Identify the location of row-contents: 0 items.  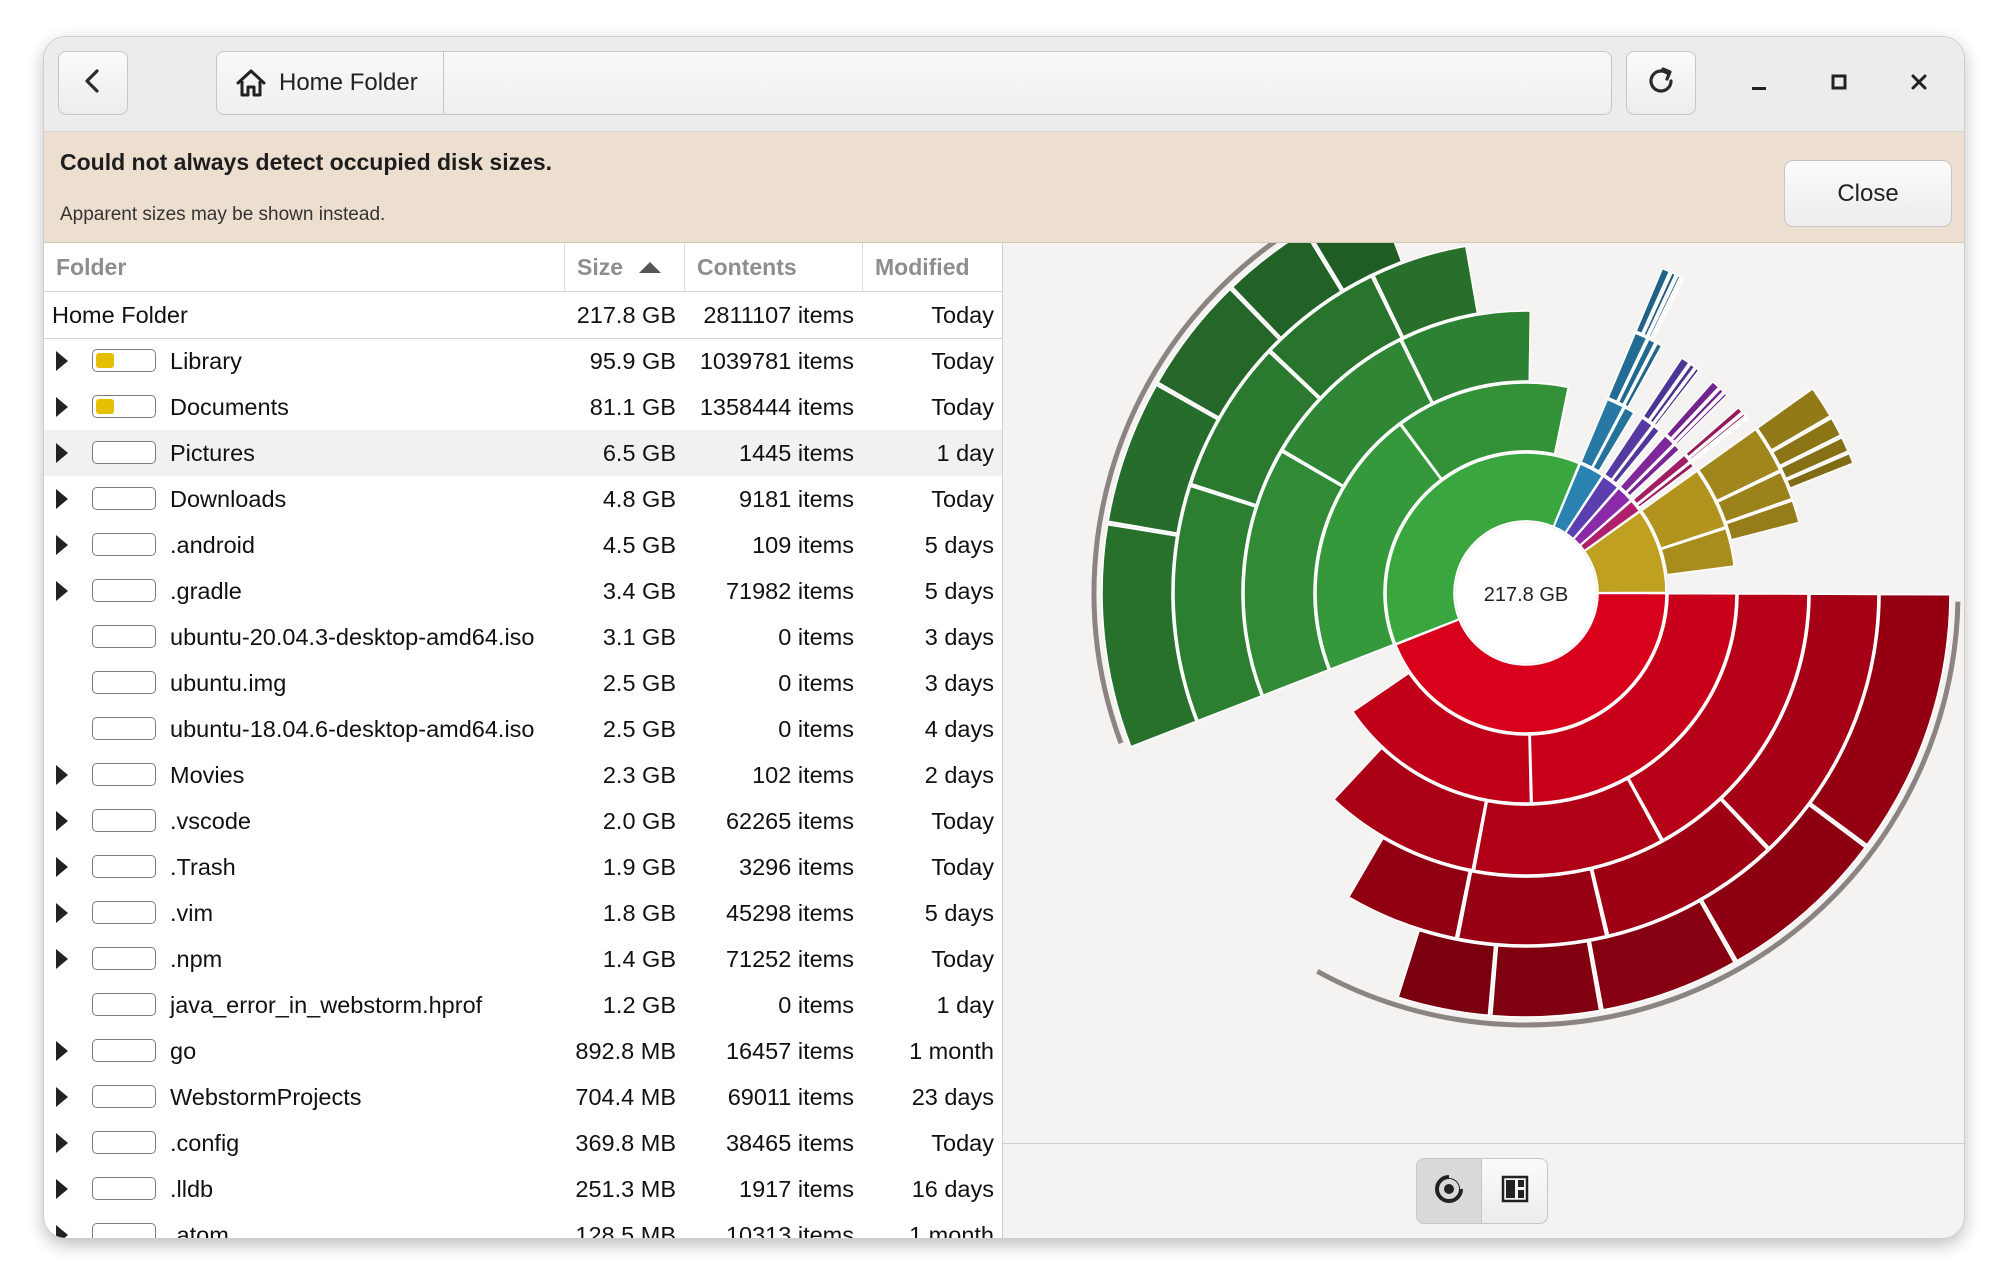
(816, 683).